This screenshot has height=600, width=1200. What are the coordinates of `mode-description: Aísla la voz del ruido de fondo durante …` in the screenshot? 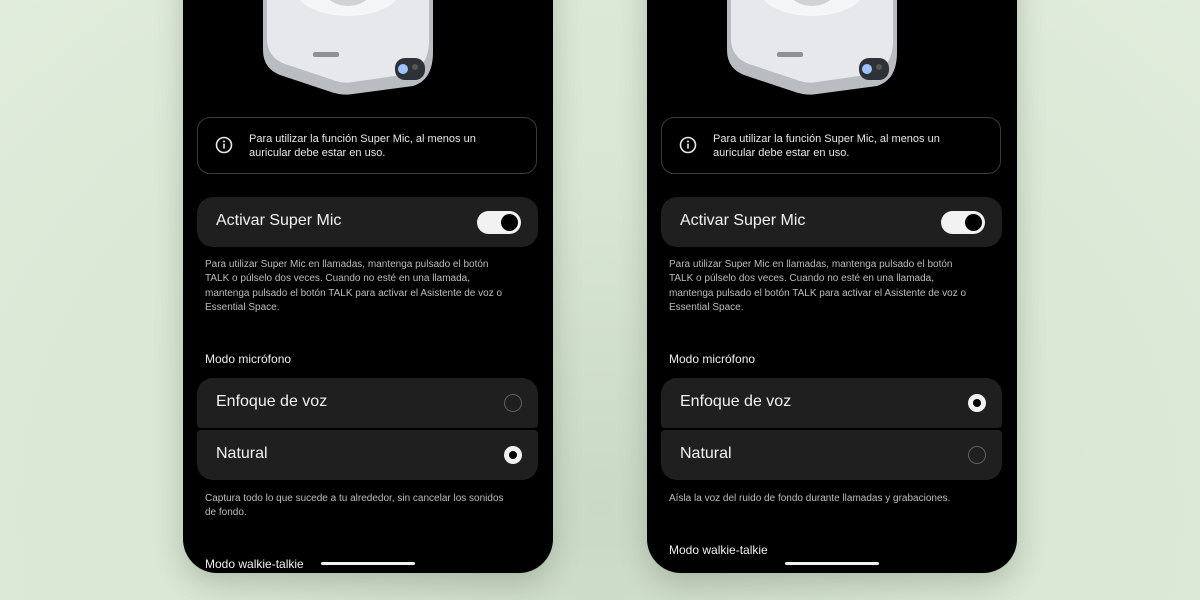 It's located at (810, 498).